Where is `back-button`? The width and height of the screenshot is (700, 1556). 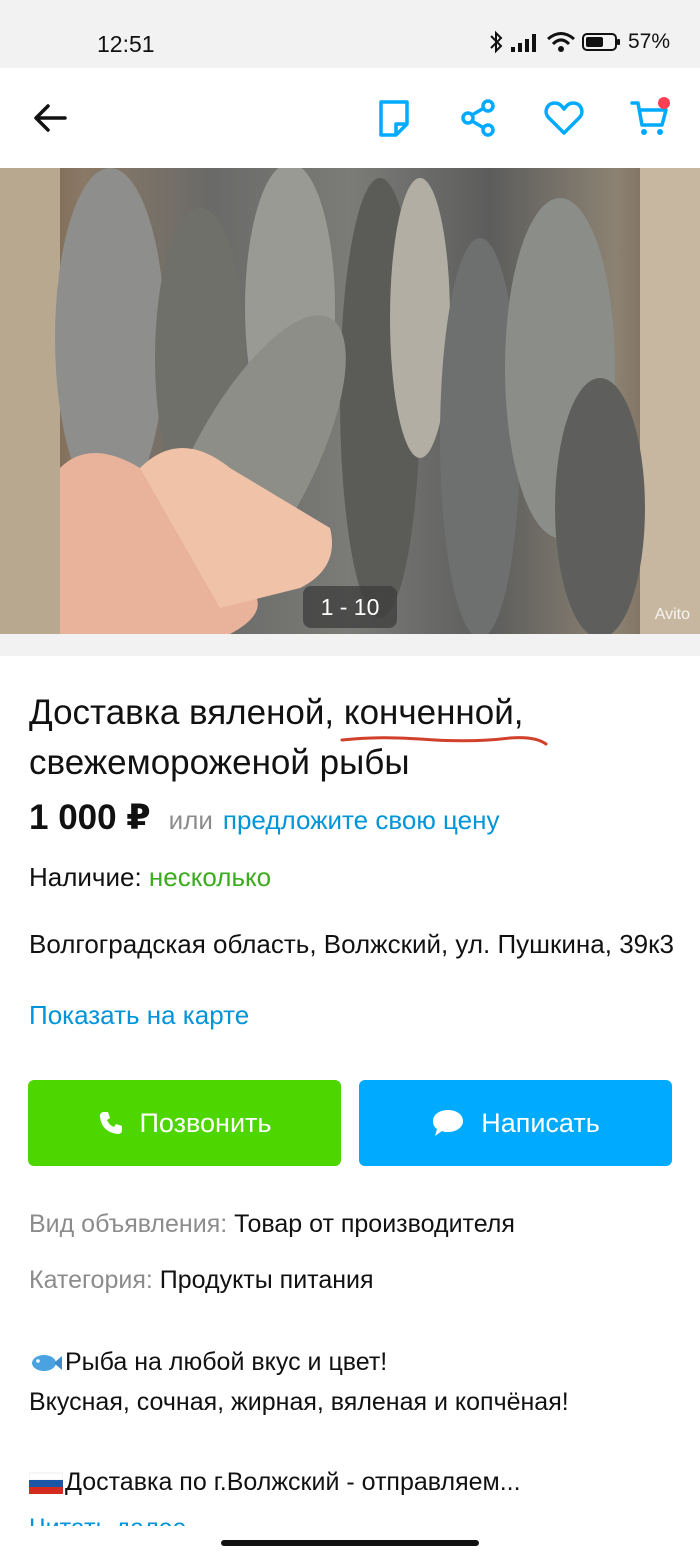
back-button is located at coordinates (50, 118).